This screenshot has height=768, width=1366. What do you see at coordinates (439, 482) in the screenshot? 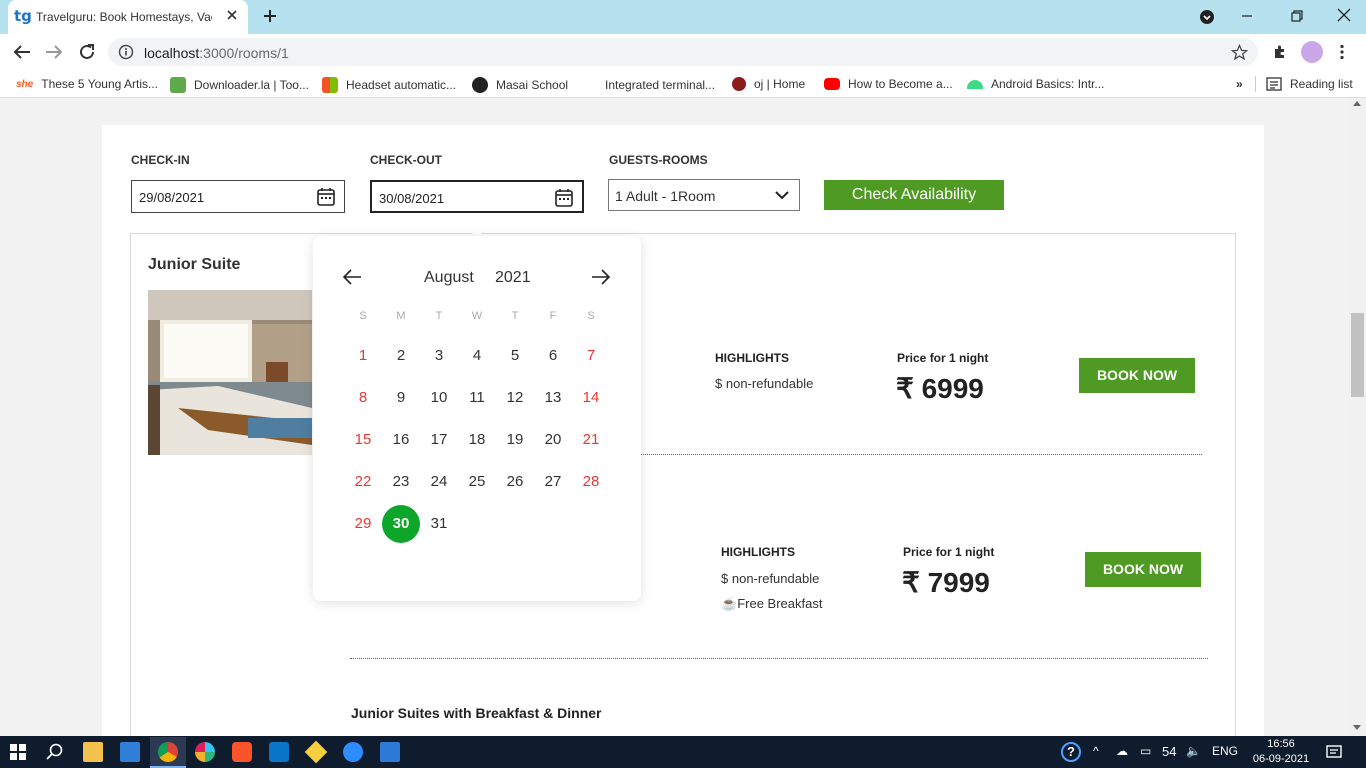
I see `calendar-day: 24` at bounding box center [439, 482].